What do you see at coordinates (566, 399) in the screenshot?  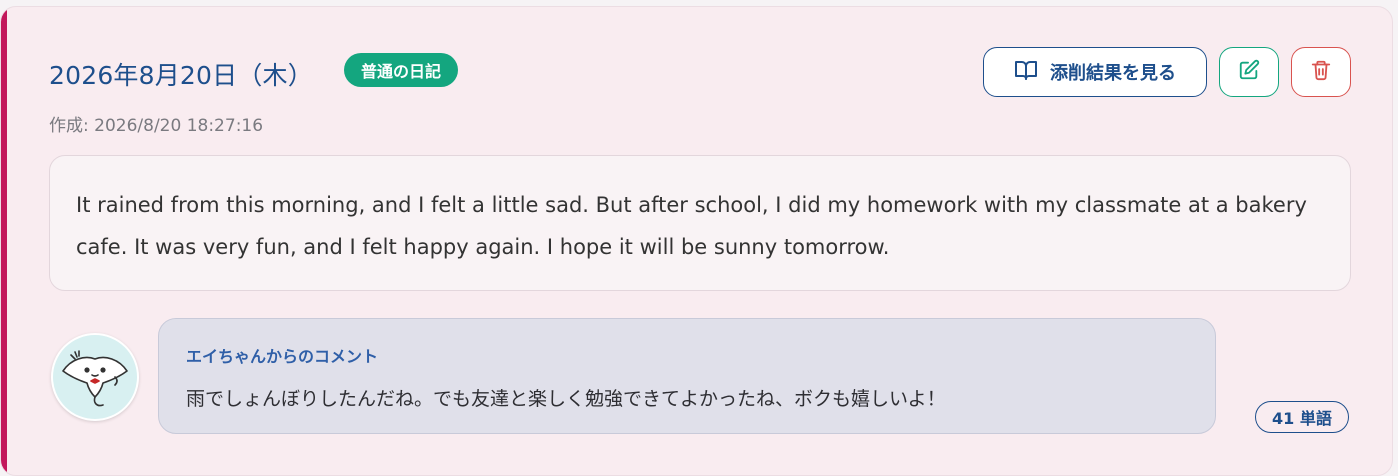 I see `comment-text: 雨でしょんぼりしたんだね。でも友達と楽しく勉強できてよかったね、ボクも嬉しいよ！` at bounding box center [566, 399].